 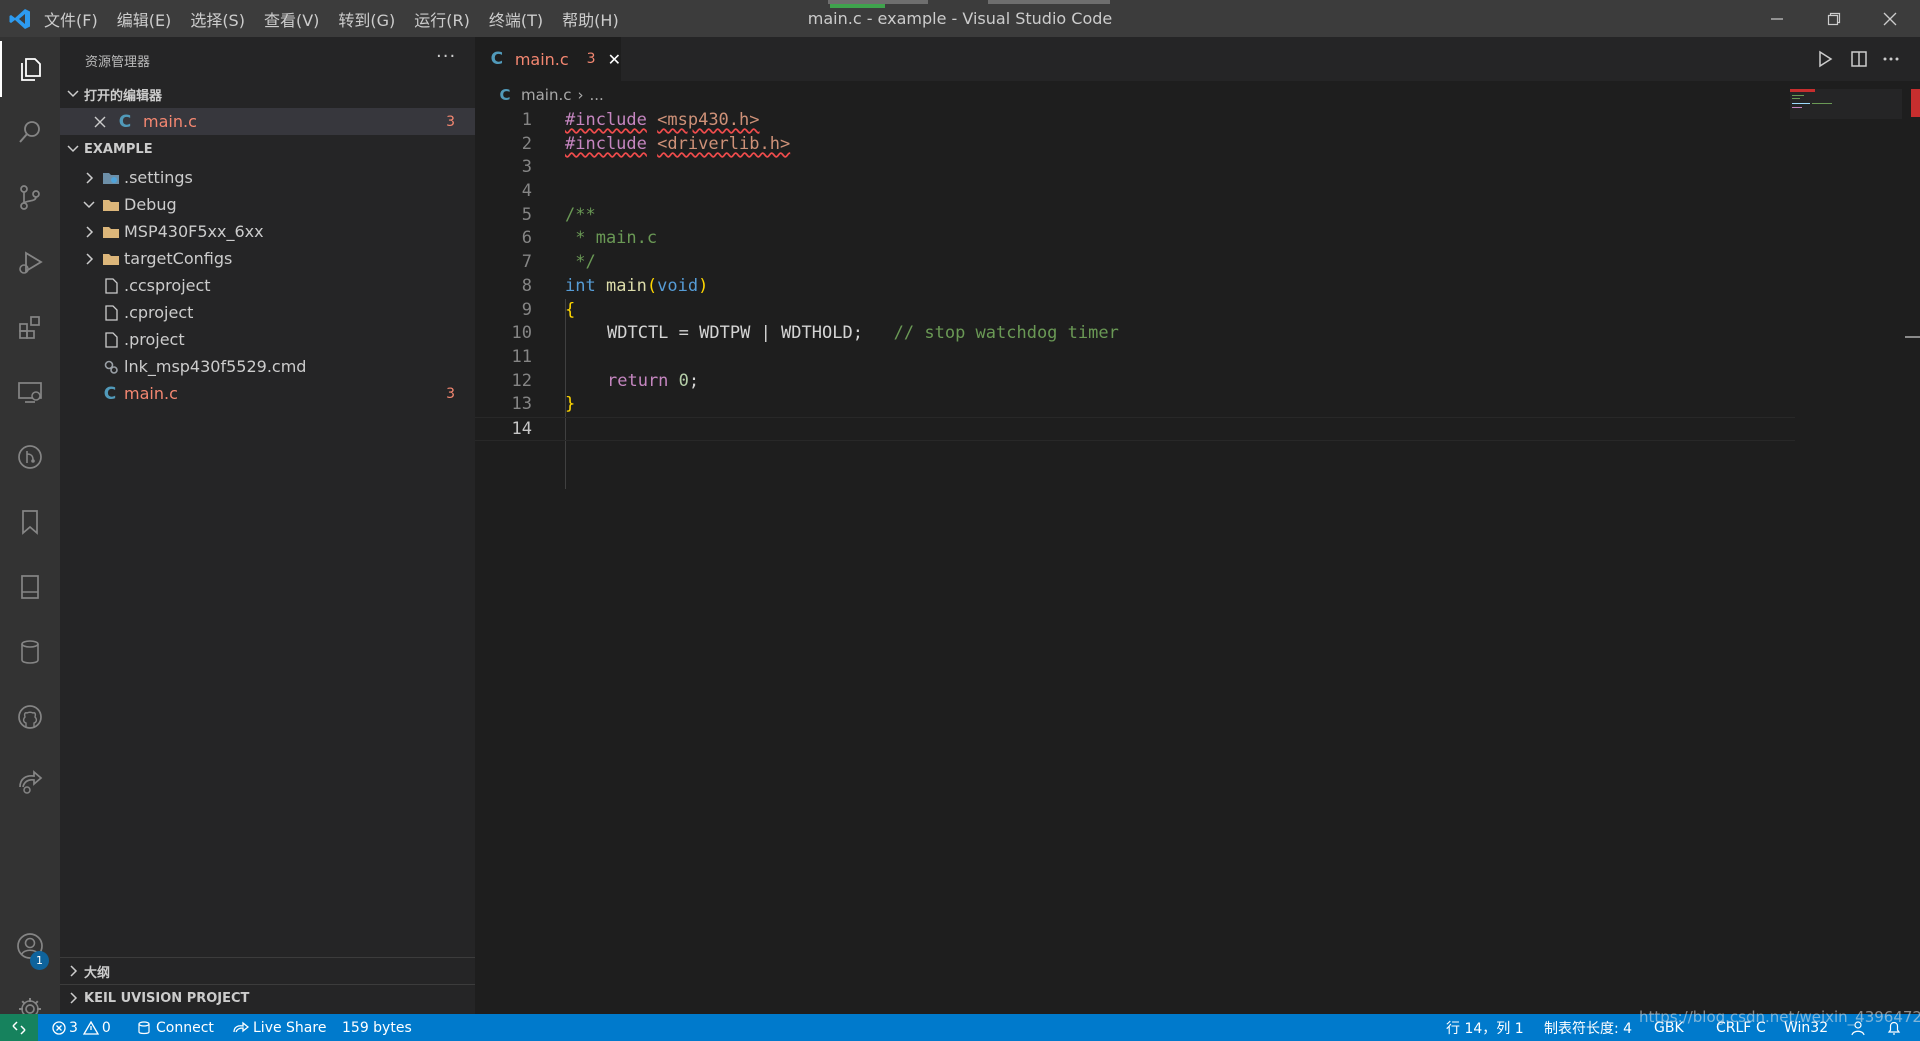 I want to click on connect-label: Connect, so click(x=185, y=1027).